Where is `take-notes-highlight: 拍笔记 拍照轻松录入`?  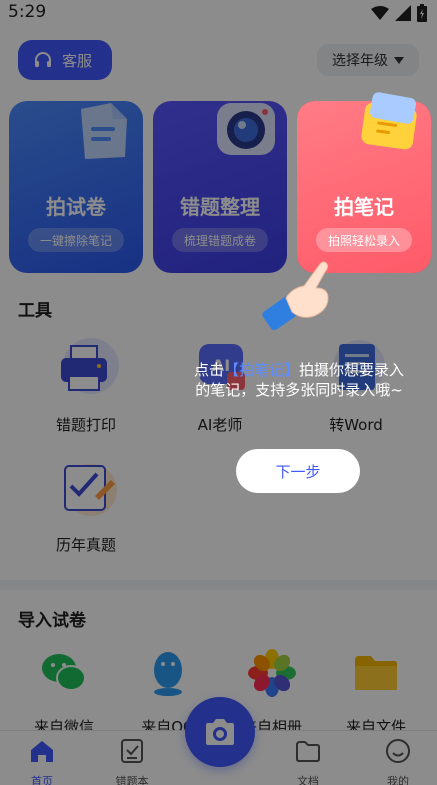
take-notes-highlight: 拍笔记 拍照轻松录入 is located at coordinates (364, 182).